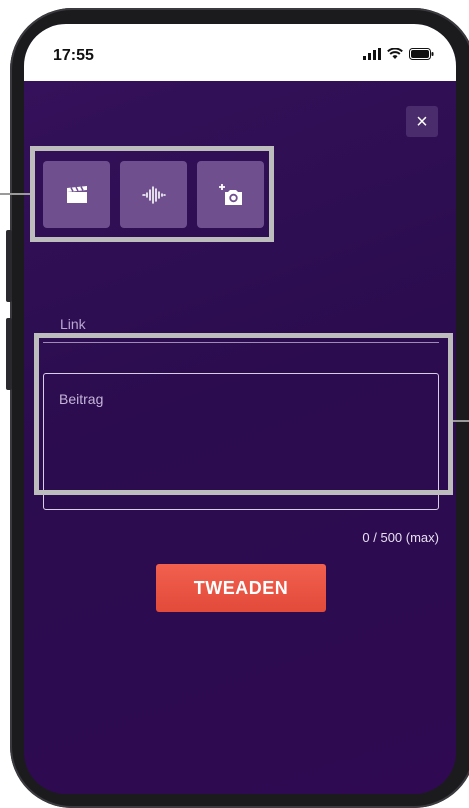 The width and height of the screenshot is (469, 808). What do you see at coordinates (372, 54) in the screenshot?
I see `signal-icon` at bounding box center [372, 54].